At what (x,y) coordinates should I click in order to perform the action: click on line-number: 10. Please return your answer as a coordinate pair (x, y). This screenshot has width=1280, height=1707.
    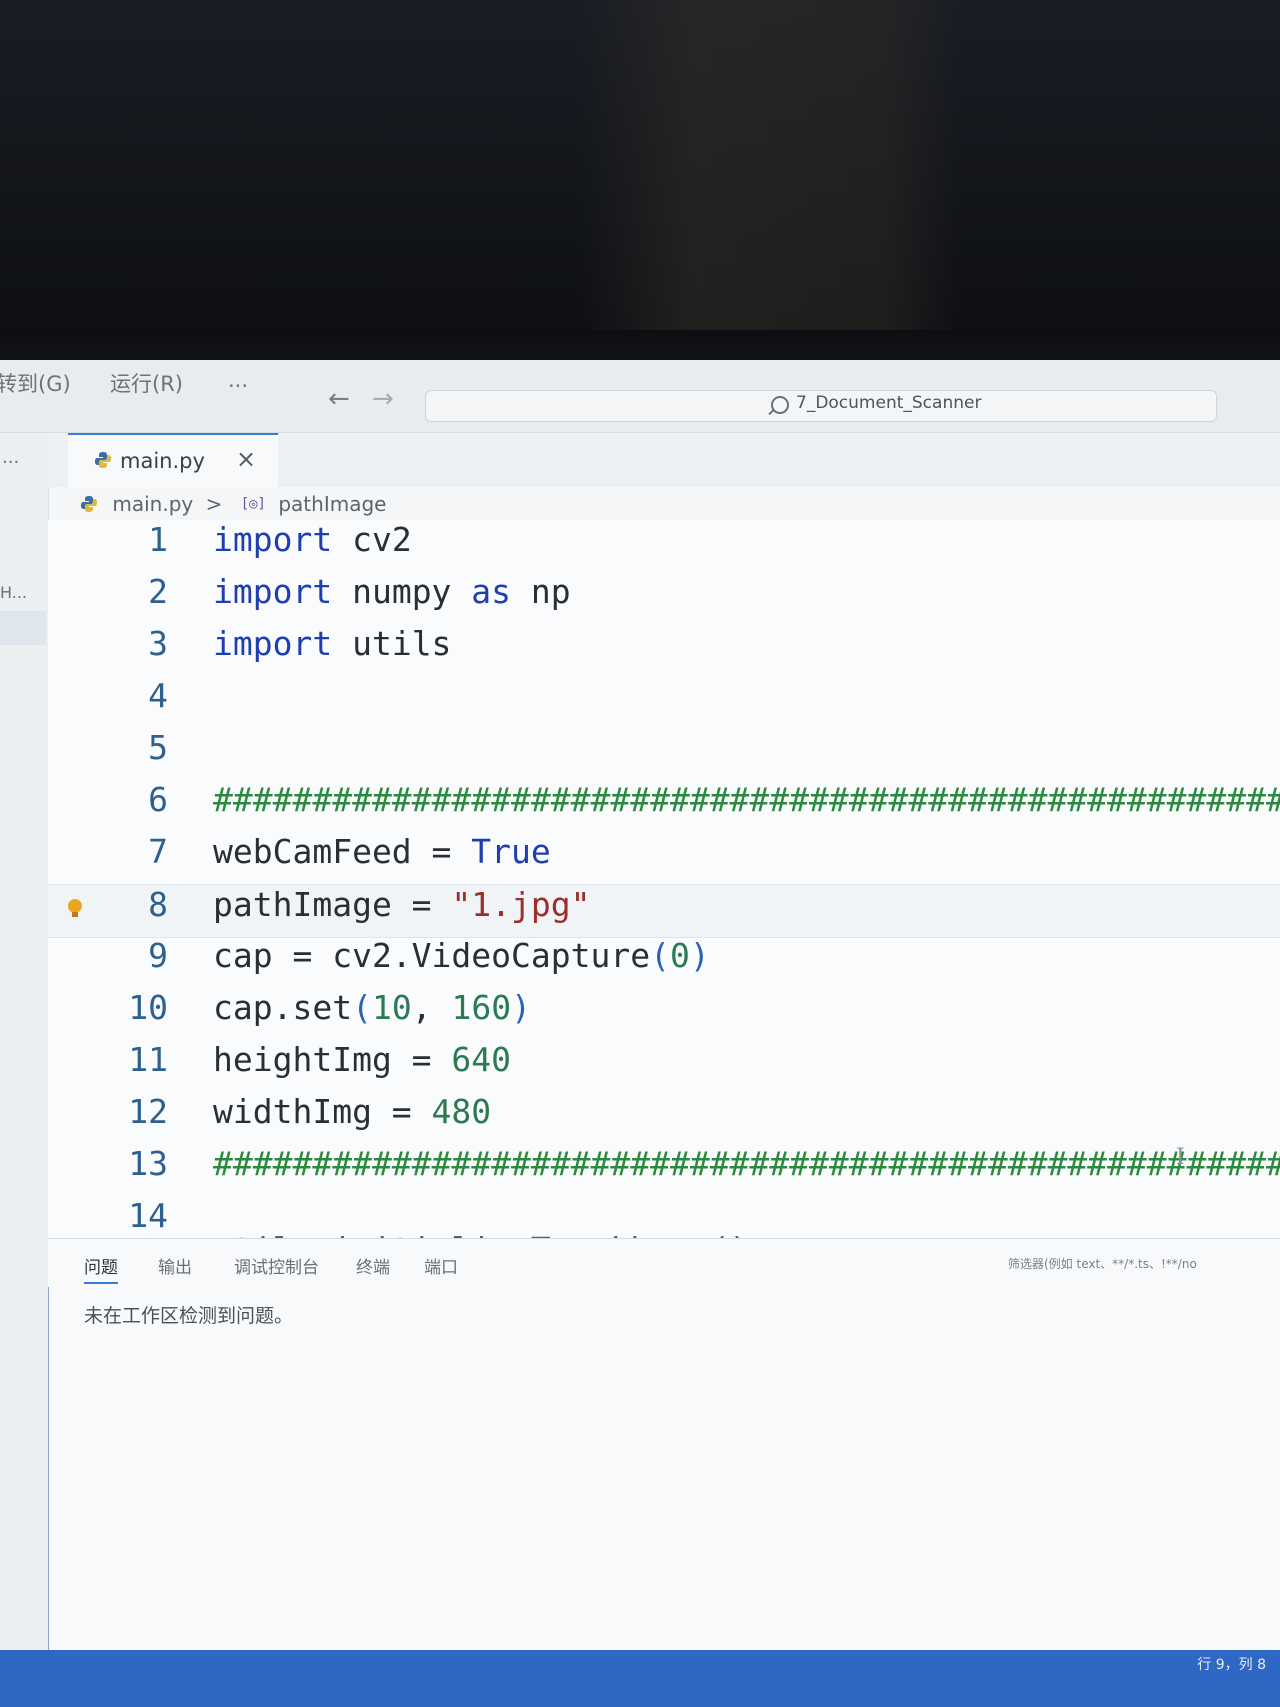
    Looking at the image, I should click on (148, 1007).